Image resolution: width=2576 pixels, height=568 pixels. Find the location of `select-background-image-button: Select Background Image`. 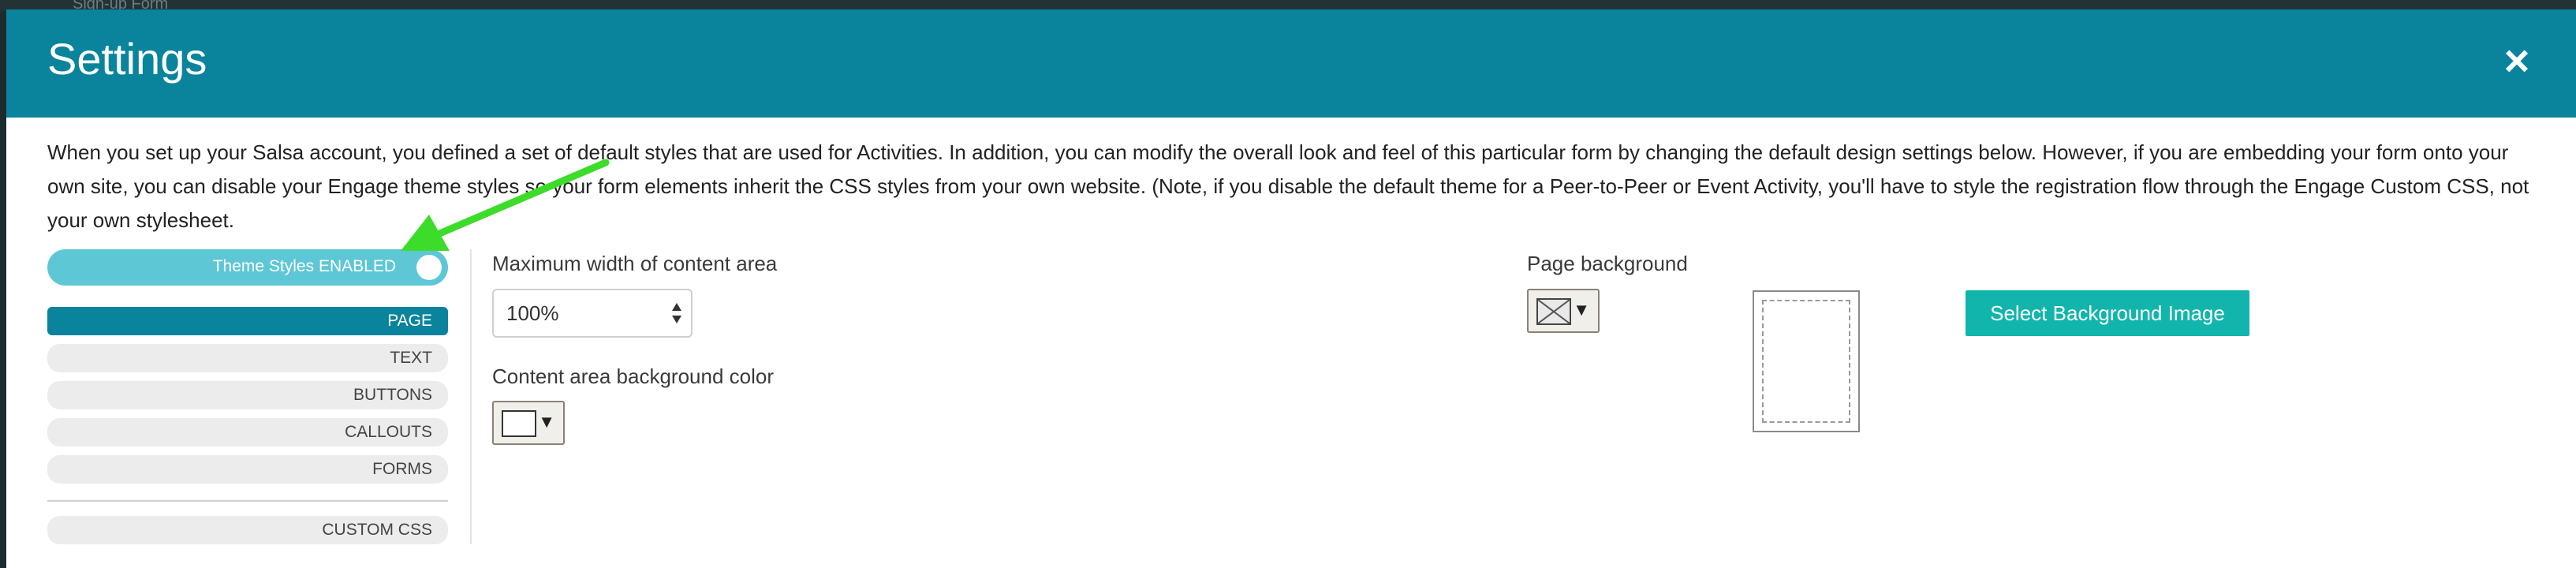

select-background-image-button: Select Background Image is located at coordinates (2107, 313).